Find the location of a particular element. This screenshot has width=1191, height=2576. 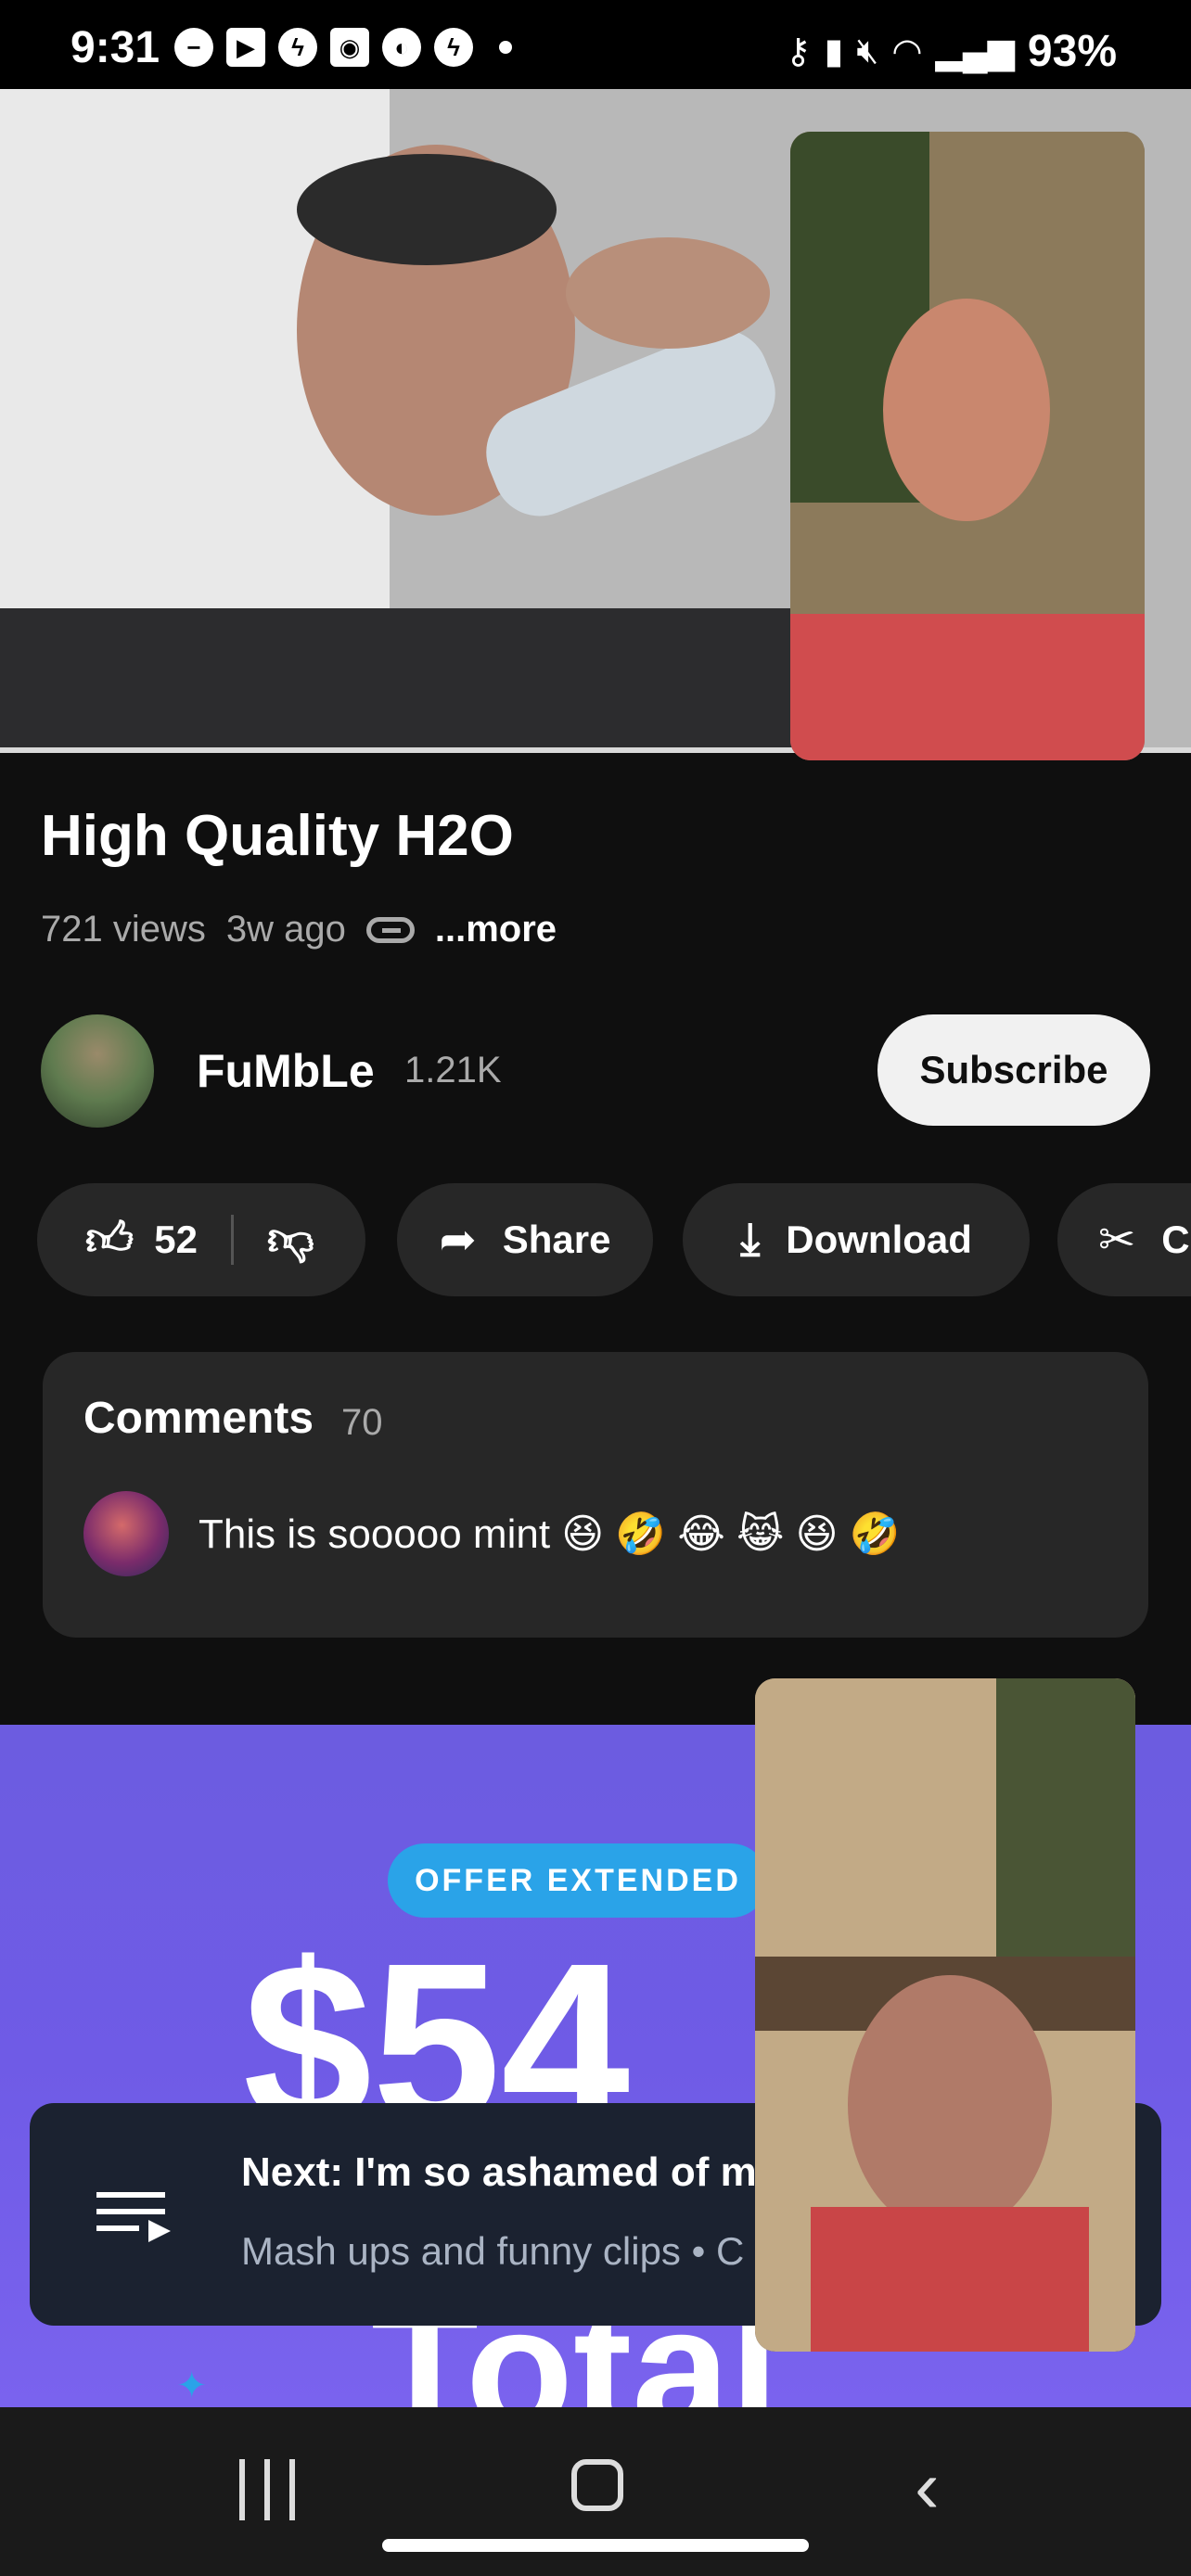

channel-row: FuMbLe 1.21K Subscribe is located at coordinates (595, 1070).